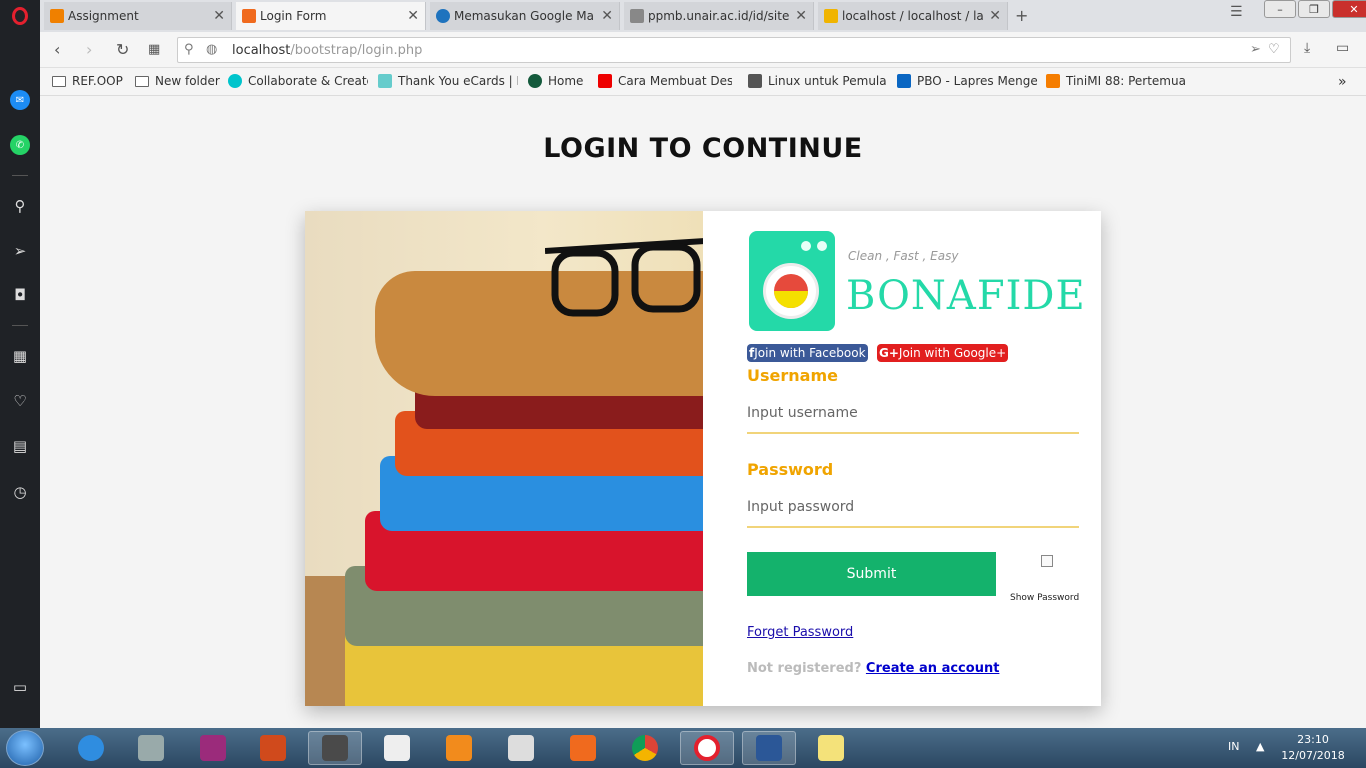  Describe the element at coordinates (1280, 9) in the screenshot. I see `minimize-button: –` at that location.